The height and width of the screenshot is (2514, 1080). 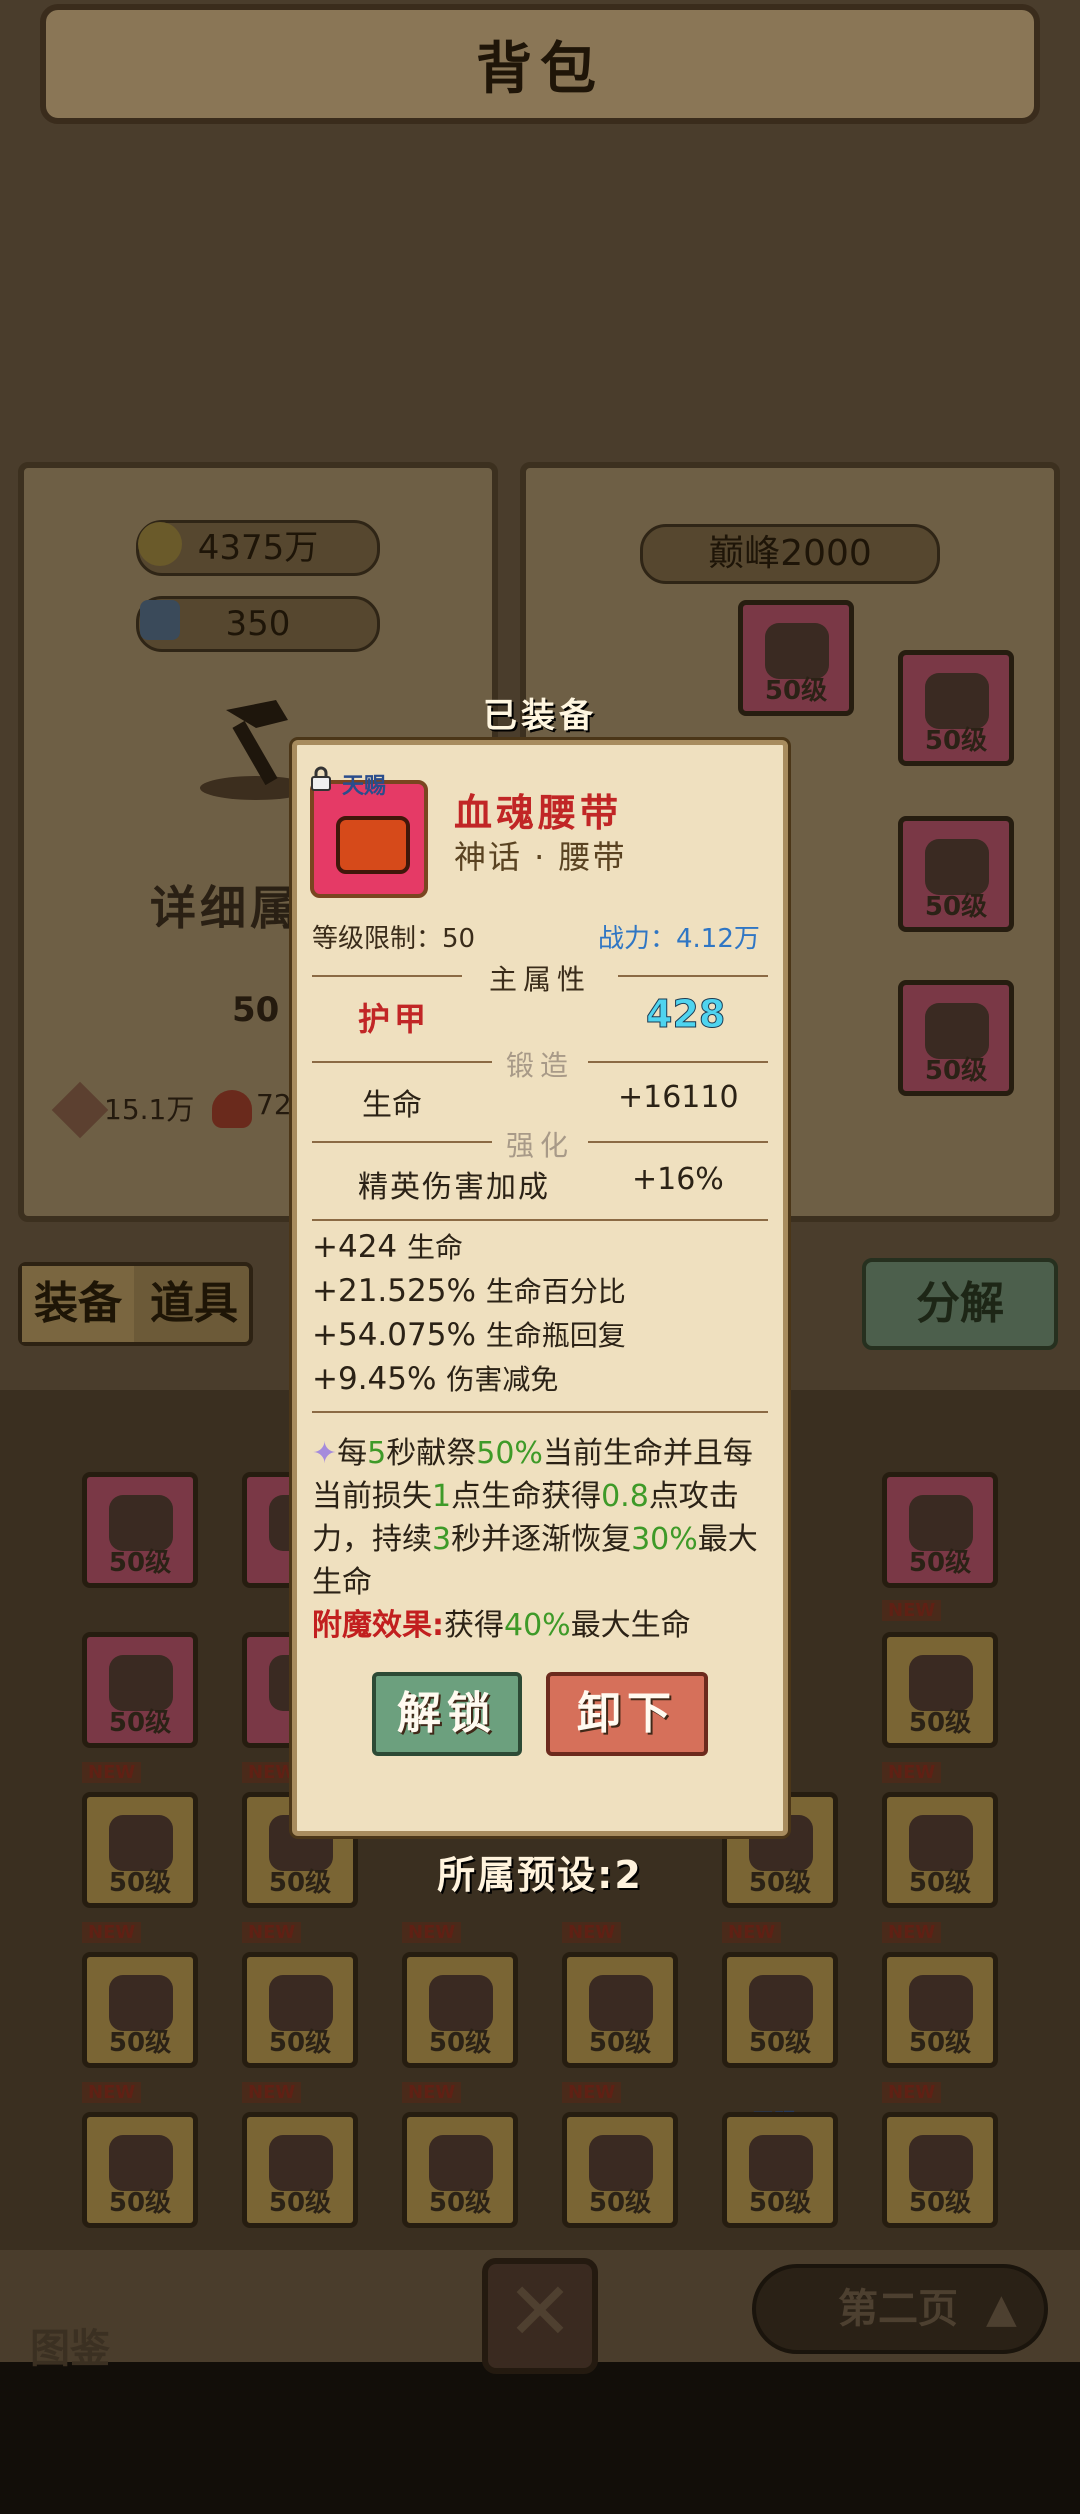 I want to click on bonus-stat: +21.525% 生命百分比, so click(x=469, y=1291).